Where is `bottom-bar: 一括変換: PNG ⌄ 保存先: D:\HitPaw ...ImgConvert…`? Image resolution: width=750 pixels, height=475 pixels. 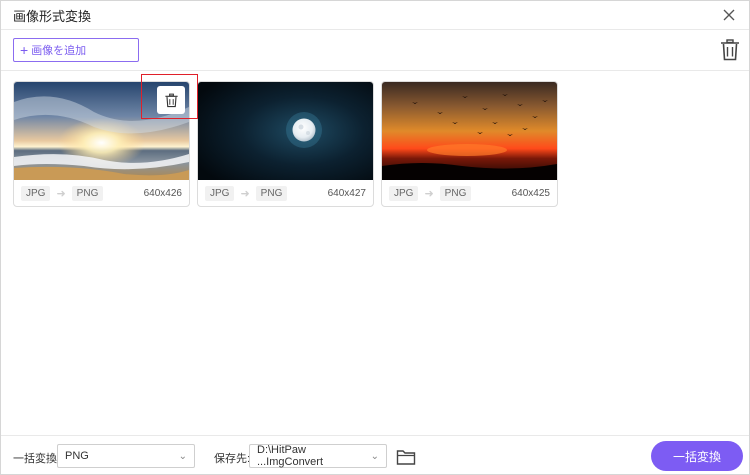
bottom-bar: 一括変換: PNG ⌄ 保存先: D:\HitPaw ...ImgConvert… is located at coordinates (375, 454).